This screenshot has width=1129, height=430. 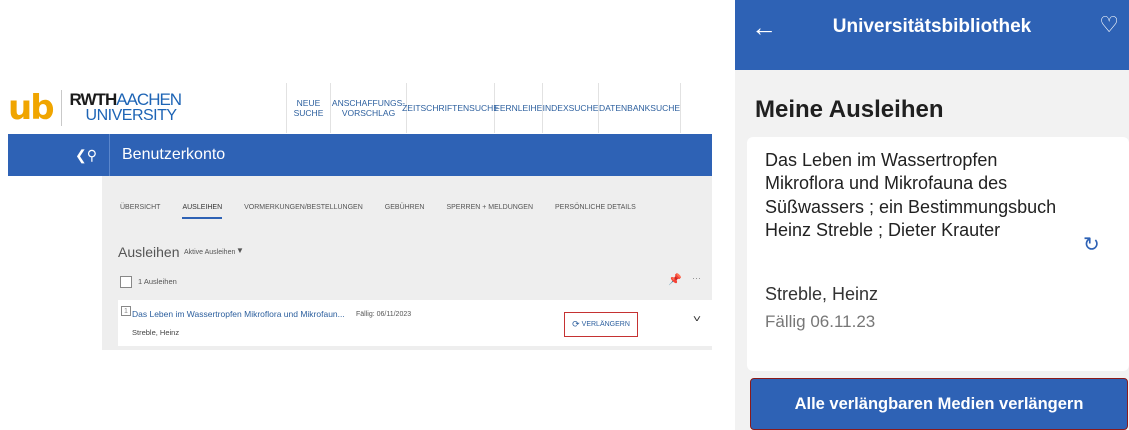 I want to click on loans-filter-select: Aktive Ausleihen, so click(x=209, y=252).